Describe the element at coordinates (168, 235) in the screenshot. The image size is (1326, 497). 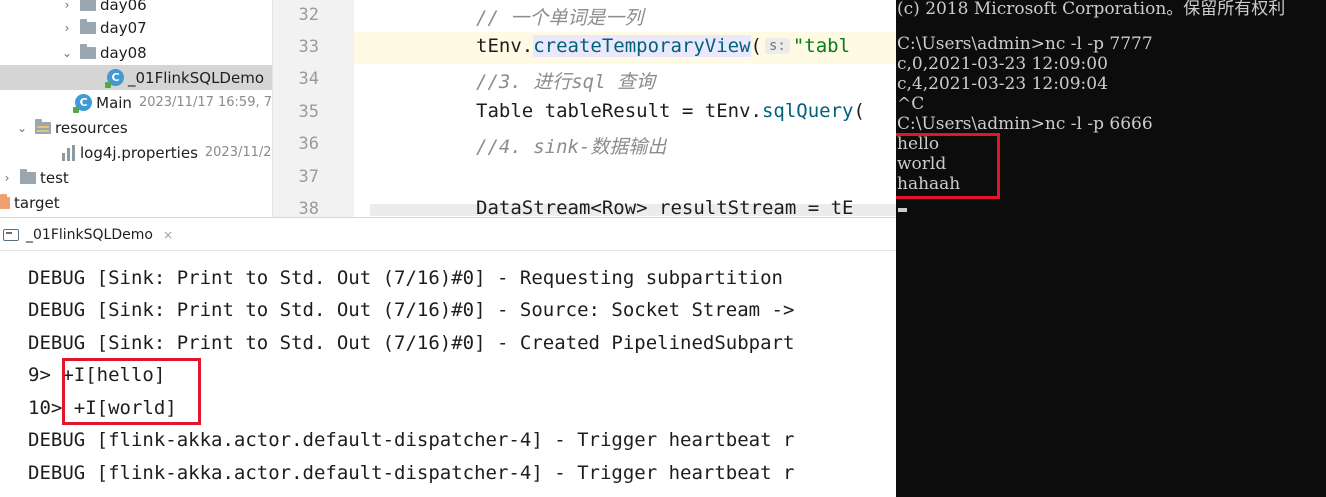
I see `close-icon: ×` at that location.